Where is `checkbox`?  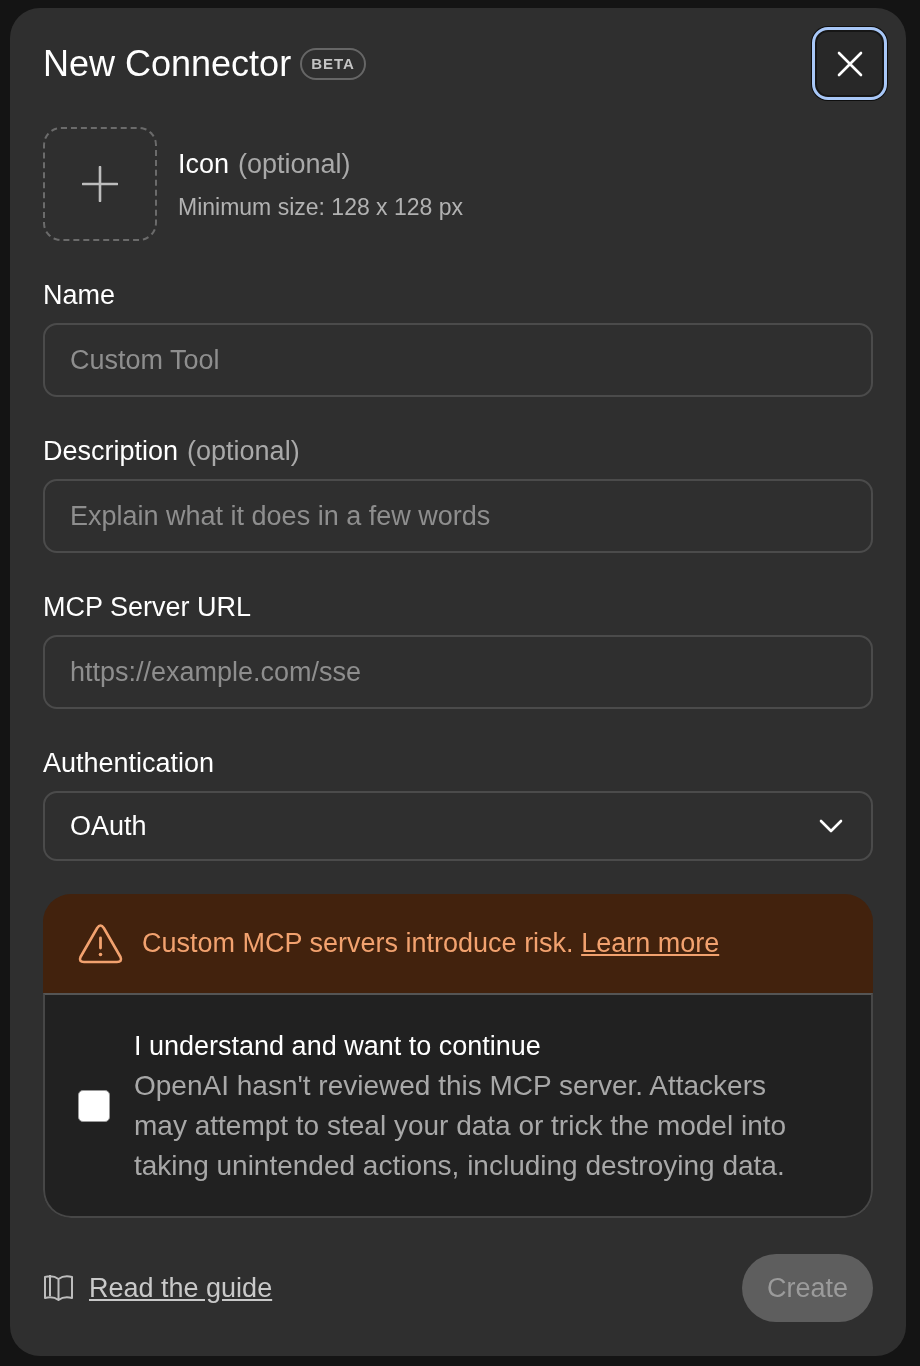 checkbox is located at coordinates (94, 1105).